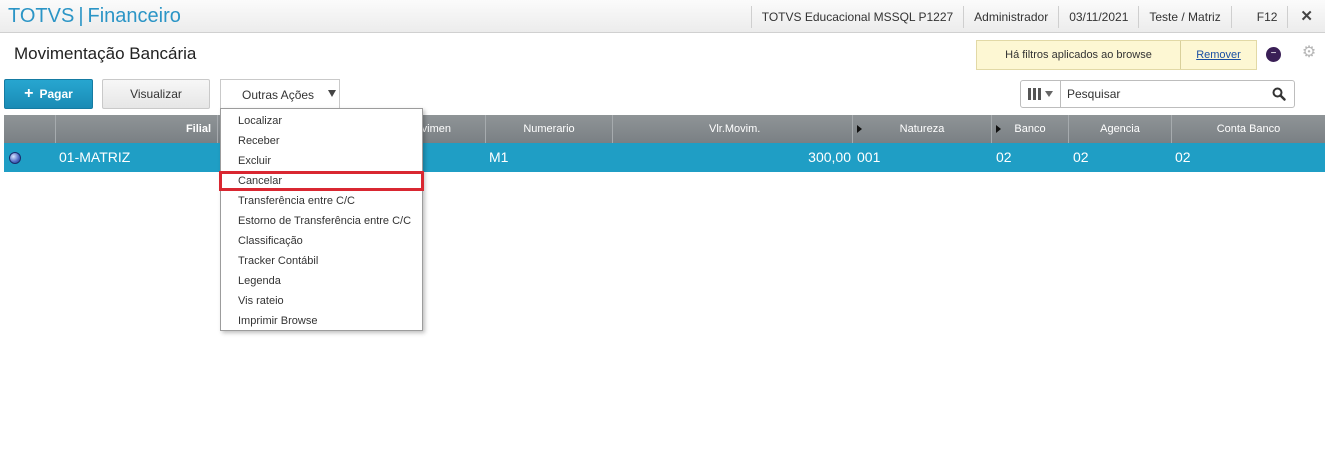 The image size is (1325, 476). What do you see at coordinates (1183, 157) in the screenshot?
I see `conta-cell: 02` at bounding box center [1183, 157].